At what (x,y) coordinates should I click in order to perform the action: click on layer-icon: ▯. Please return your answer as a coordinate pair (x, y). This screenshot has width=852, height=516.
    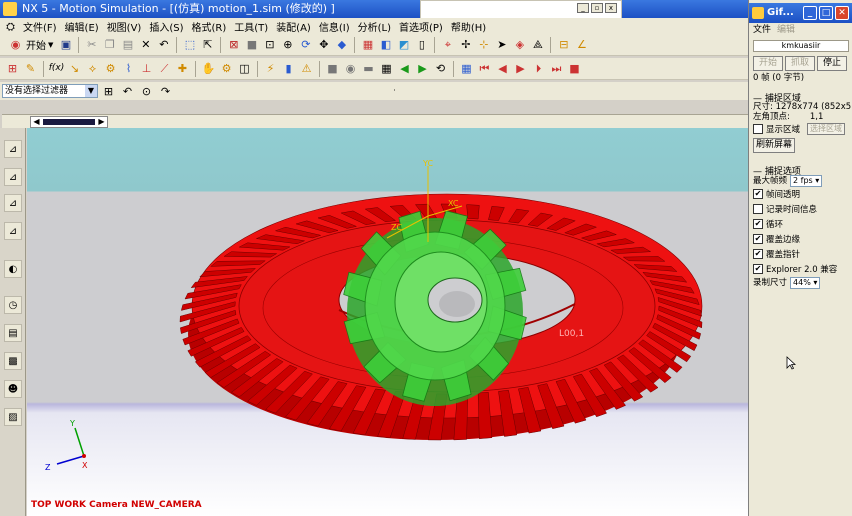
    Looking at the image, I should click on (421, 44).